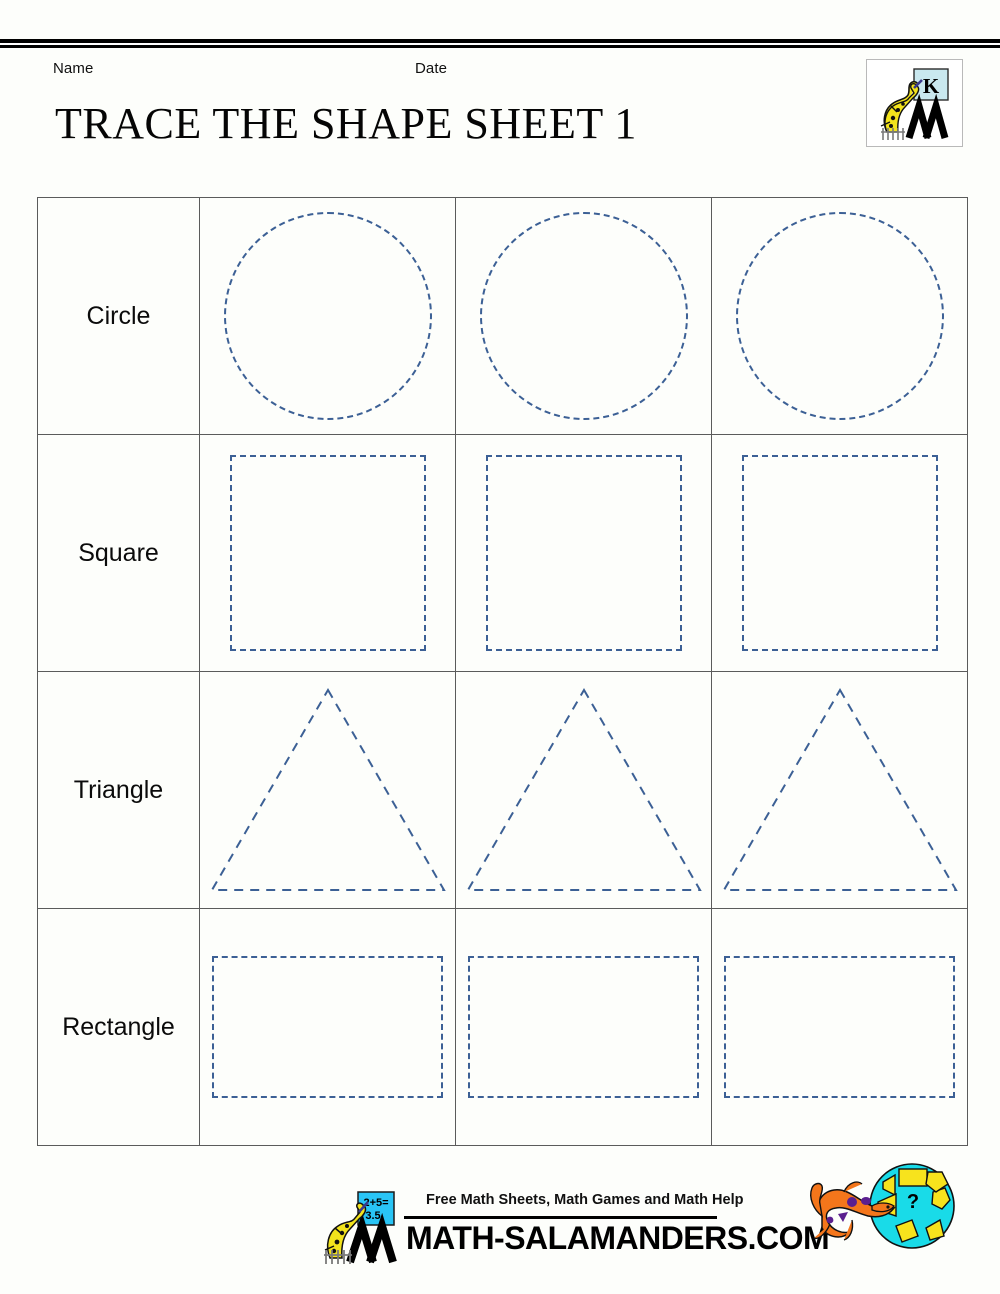 Image resolution: width=1000 pixels, height=1294 pixels. I want to click on name-label: Name, so click(73, 68).